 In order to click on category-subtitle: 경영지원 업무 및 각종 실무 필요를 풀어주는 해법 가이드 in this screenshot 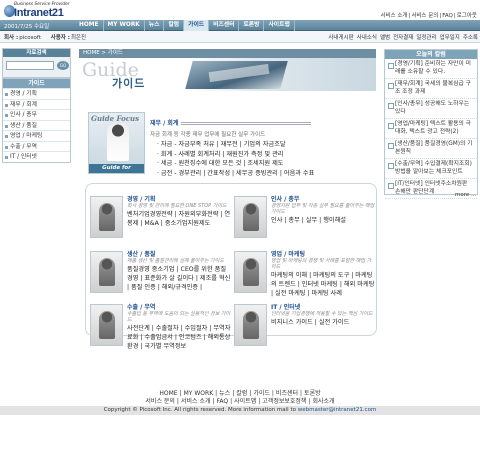, I will do `click(323, 209)`.